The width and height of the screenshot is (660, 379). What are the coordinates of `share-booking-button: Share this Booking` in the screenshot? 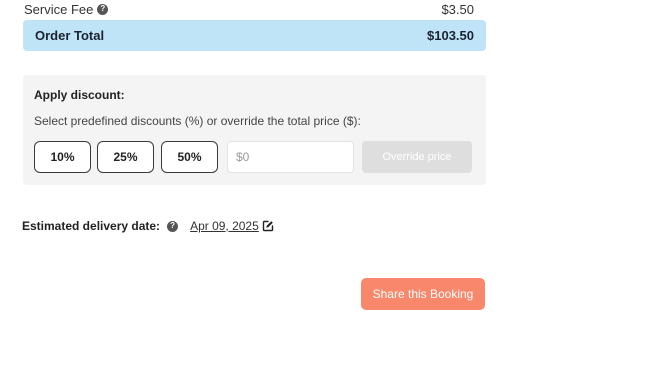 It's located at (423, 294).